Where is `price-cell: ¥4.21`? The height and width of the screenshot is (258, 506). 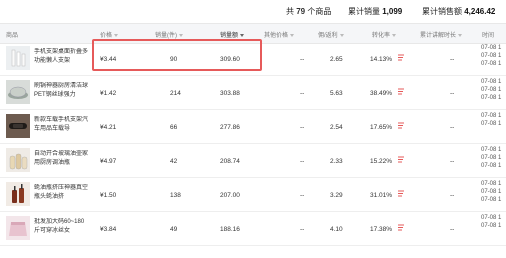
price-cell: ¥4.21 is located at coordinates (108, 127).